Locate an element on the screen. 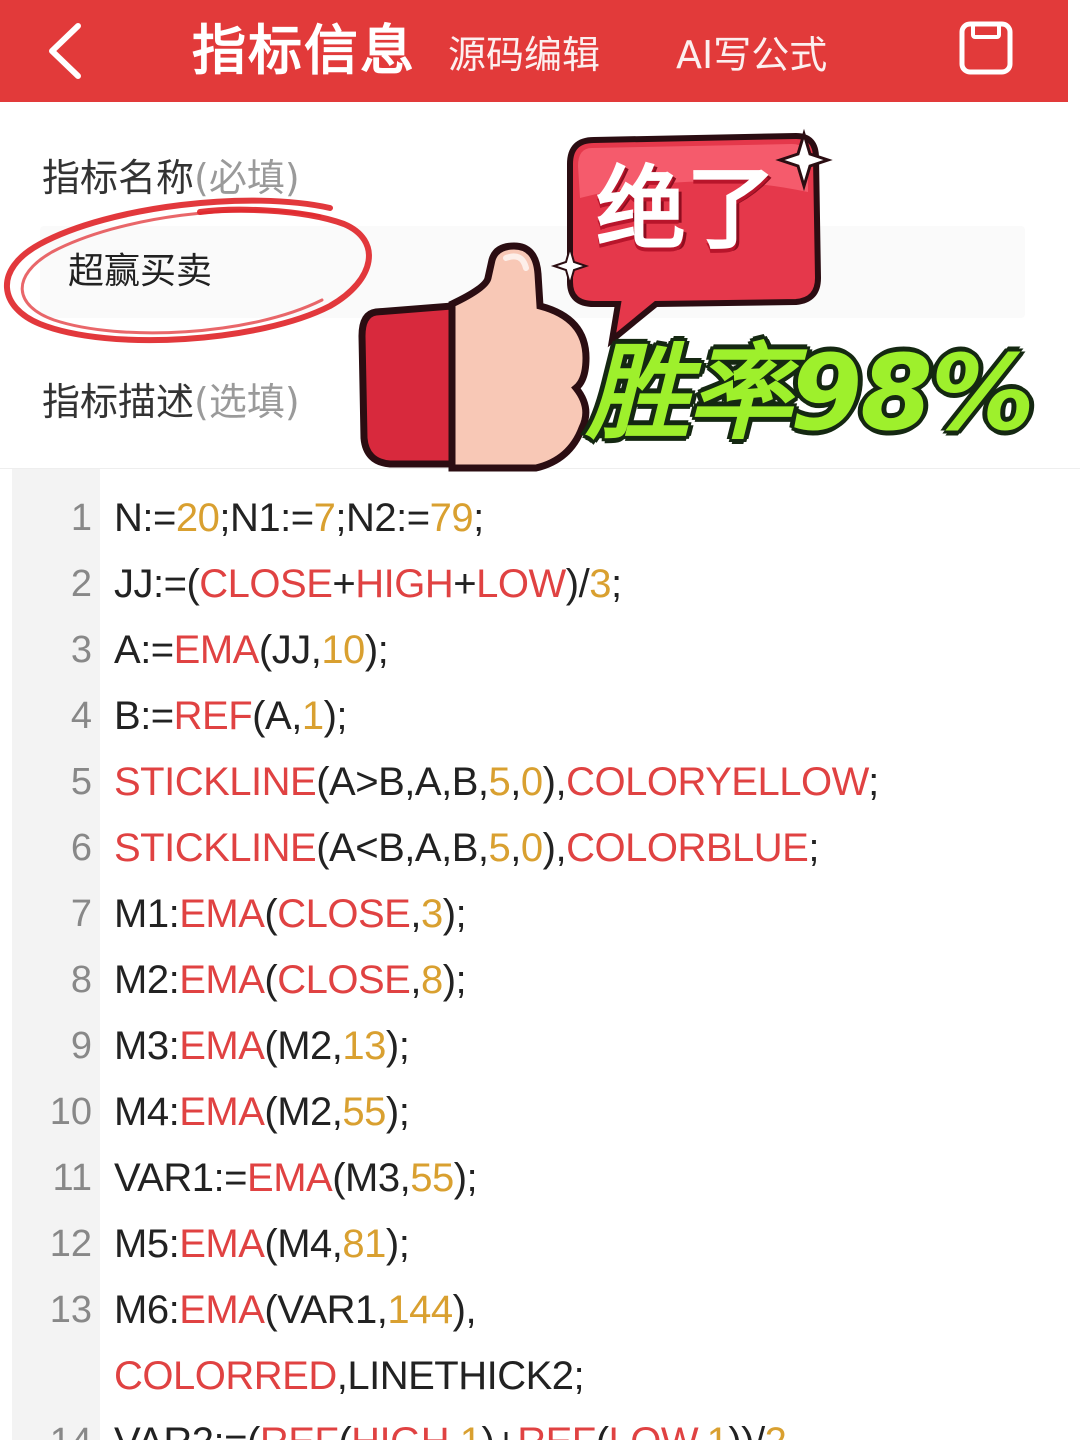 The image size is (1080, 1440). line-number: 13 is located at coordinates (70, 1310).